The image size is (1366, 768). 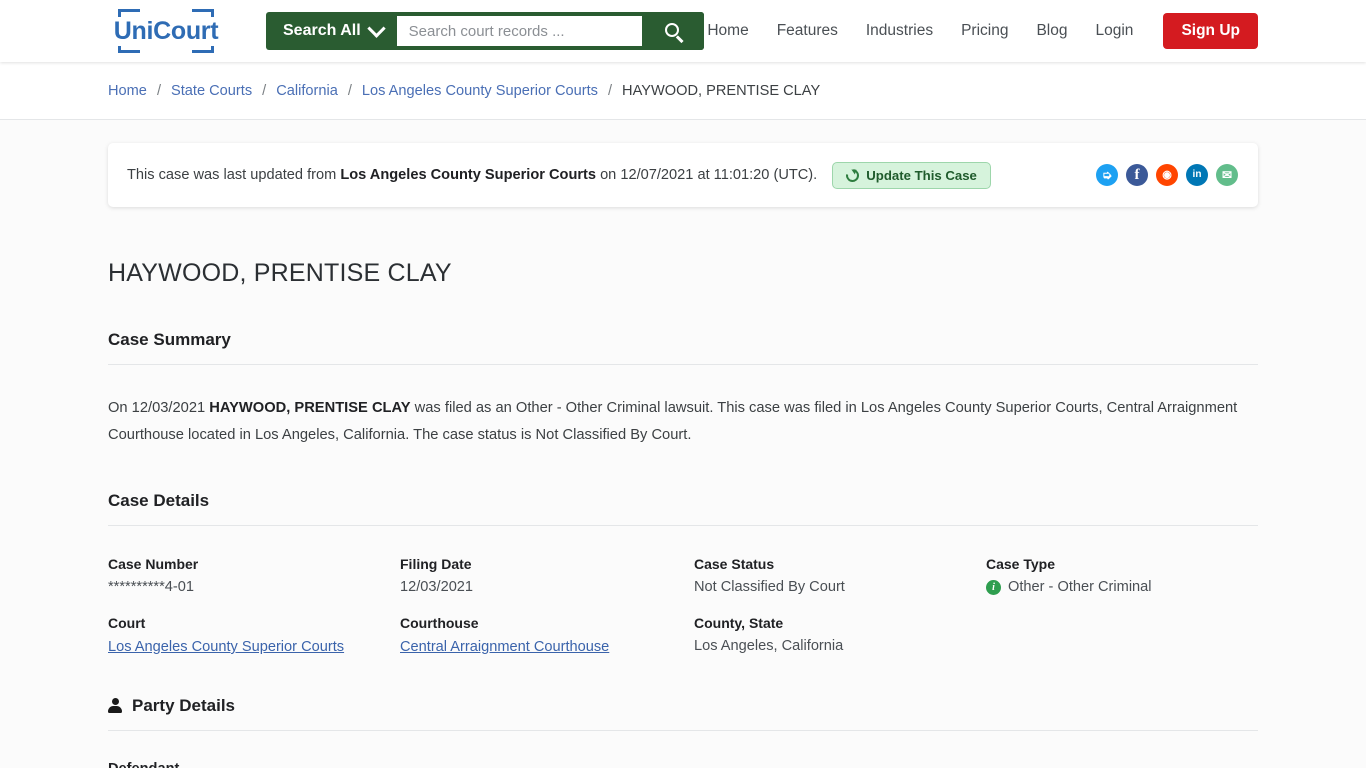 I want to click on search-scope-dropdown: Search All, so click(x=331, y=31).